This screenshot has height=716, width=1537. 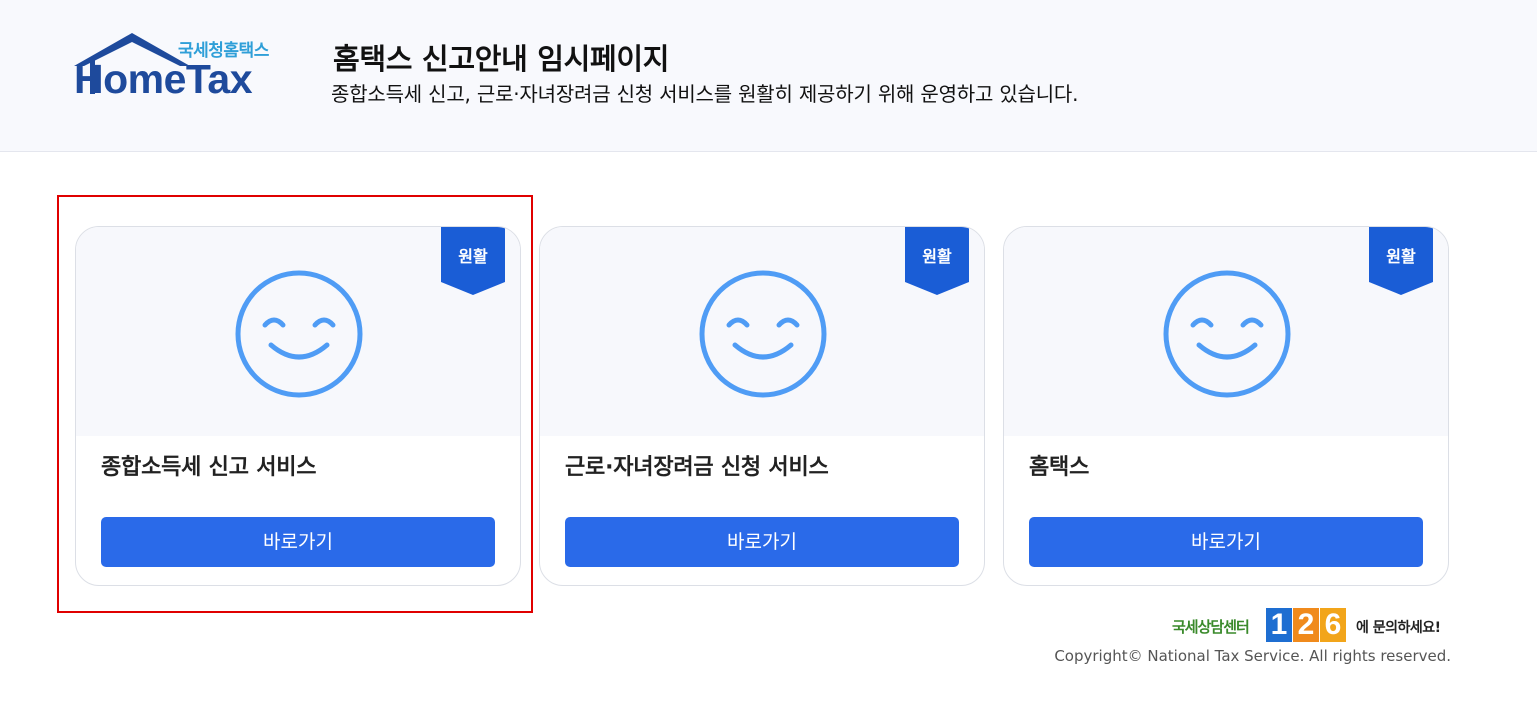 I want to click on service-card-hometax: 원활 홈택스 바로가기, so click(x=1226, y=406).